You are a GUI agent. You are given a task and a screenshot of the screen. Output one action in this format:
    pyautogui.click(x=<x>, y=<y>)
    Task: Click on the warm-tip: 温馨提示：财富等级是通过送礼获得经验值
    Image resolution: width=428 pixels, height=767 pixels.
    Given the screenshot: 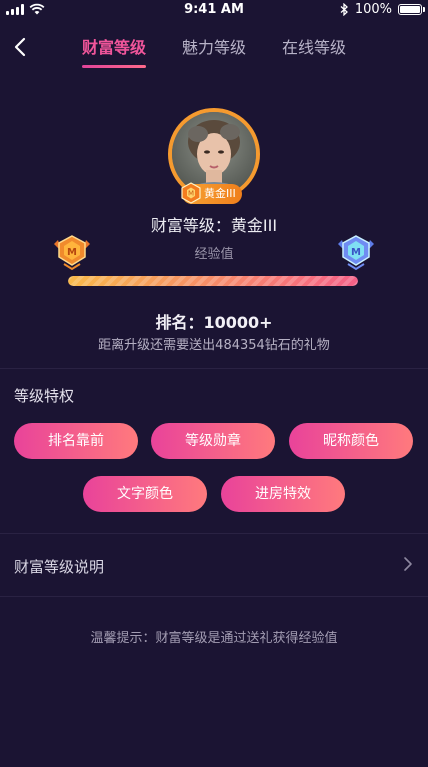 What is the action you would take?
    pyautogui.click(x=214, y=638)
    